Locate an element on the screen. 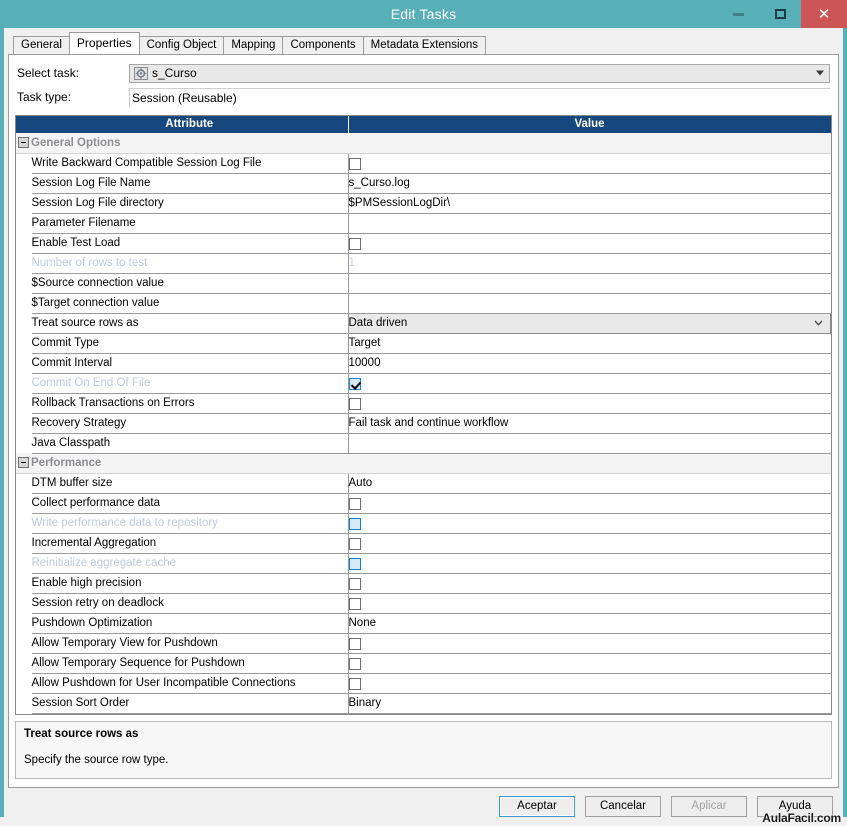  grid-row: Number of rows to test 1 is located at coordinates (423, 263).